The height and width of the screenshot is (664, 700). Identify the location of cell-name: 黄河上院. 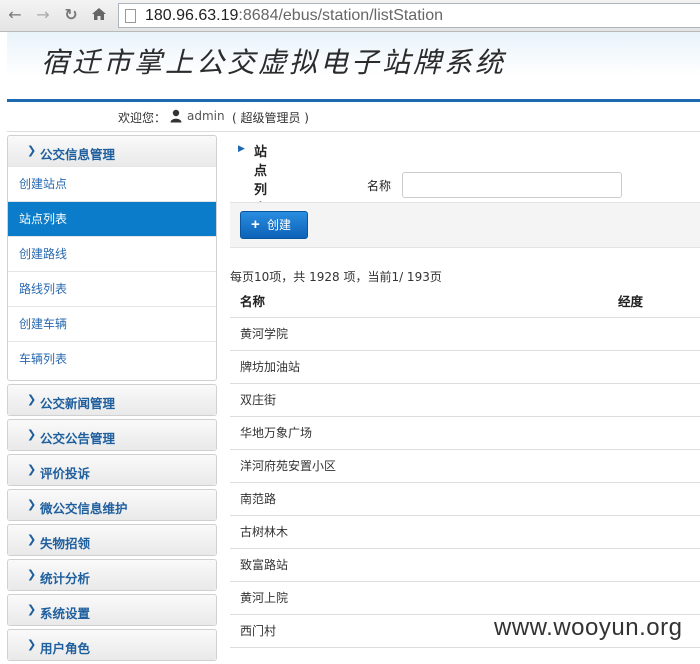
(424, 598).